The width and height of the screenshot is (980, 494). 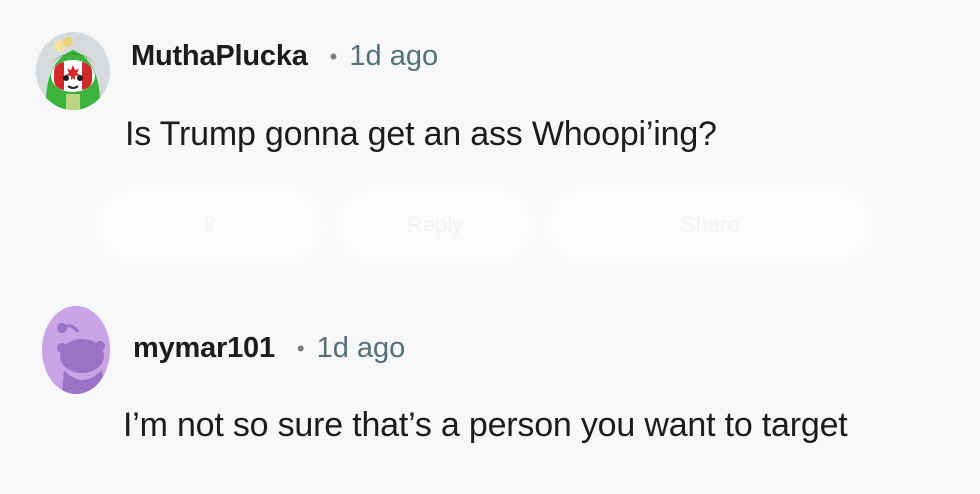 I want to click on reply-button: Reply, so click(x=435, y=225).